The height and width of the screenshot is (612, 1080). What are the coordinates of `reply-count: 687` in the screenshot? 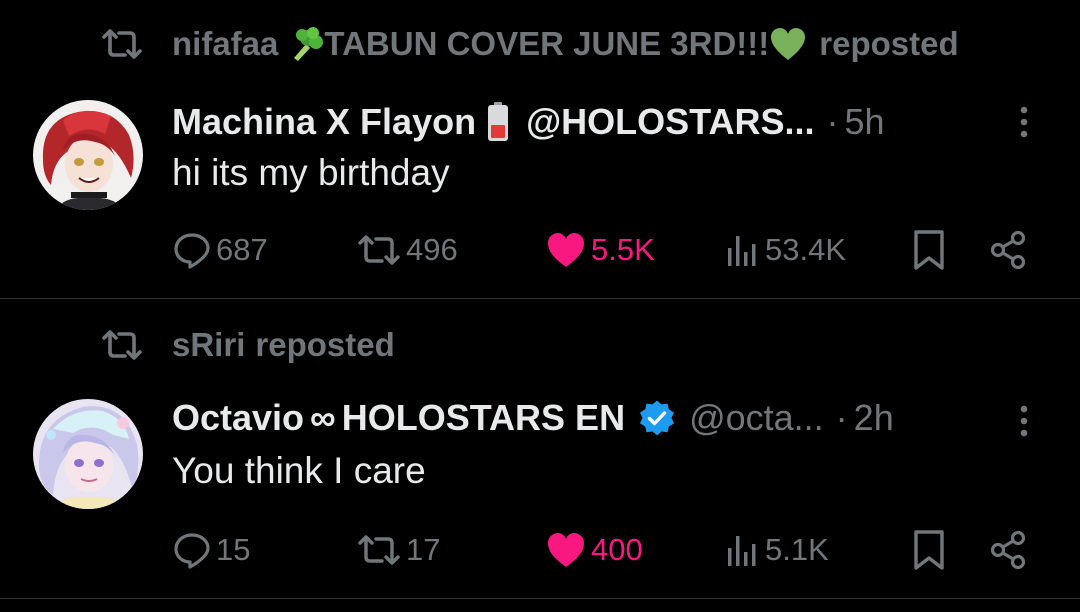 It's located at (242, 249).